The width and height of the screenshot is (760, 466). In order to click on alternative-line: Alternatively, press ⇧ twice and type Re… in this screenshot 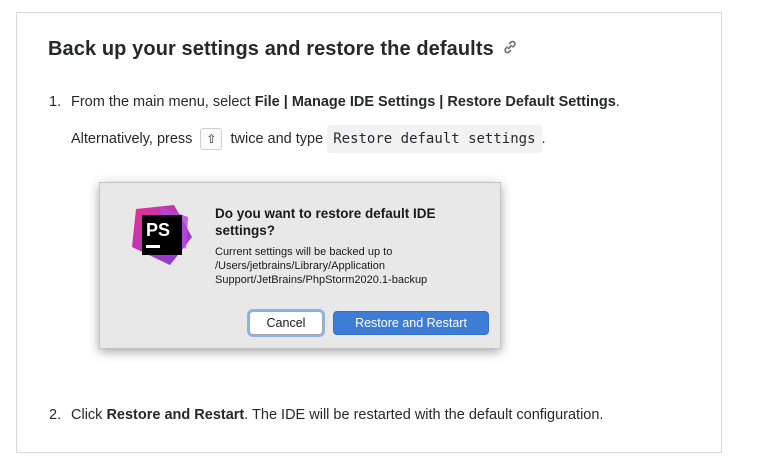, I will do `click(308, 139)`.